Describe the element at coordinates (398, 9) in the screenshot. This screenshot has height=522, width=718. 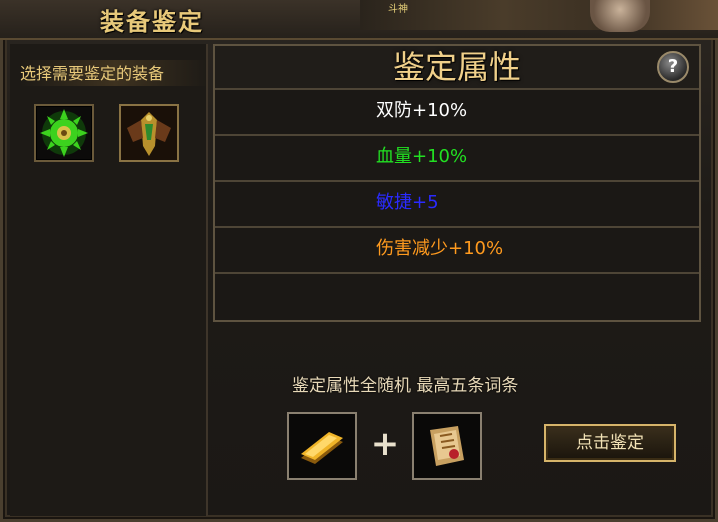
I see `scene-tag: 斗神` at that location.